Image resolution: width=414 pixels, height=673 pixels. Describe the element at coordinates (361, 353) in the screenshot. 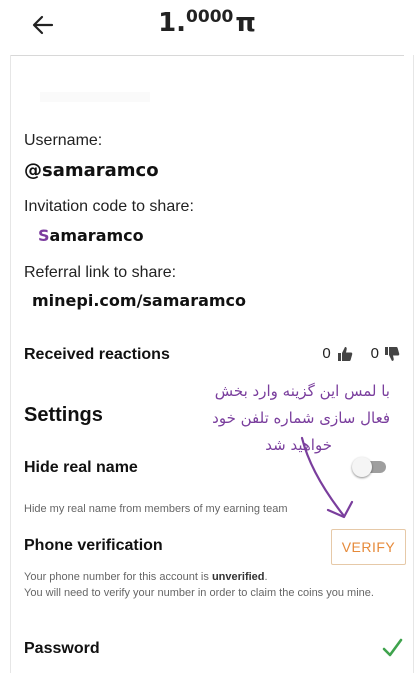

I see `reactions-counts: 0 0` at that location.